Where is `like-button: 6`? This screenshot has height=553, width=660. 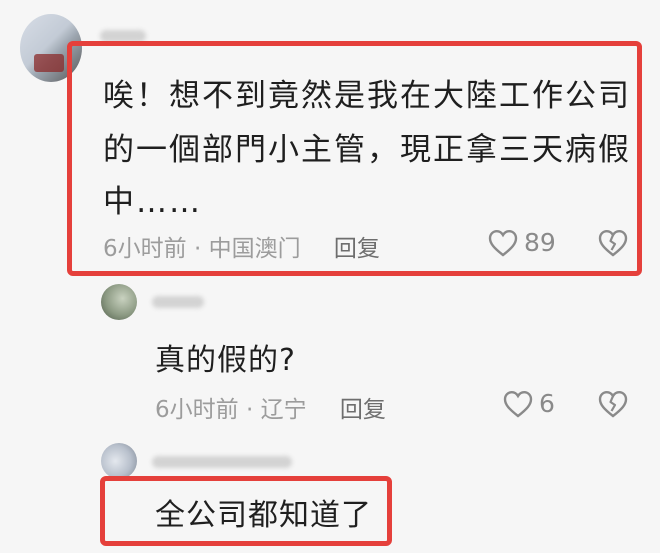 like-button: 6 is located at coordinates (529, 403).